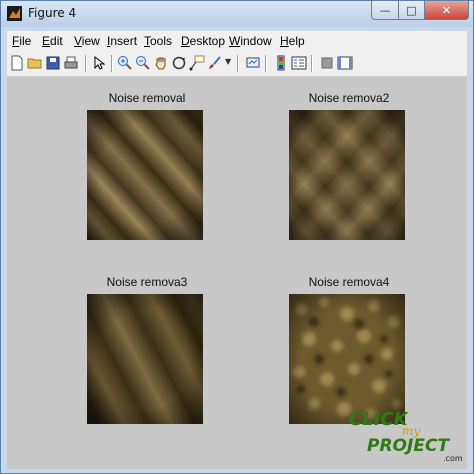 This screenshot has width=474, height=474. I want to click on plot-title-1: Noise removal, so click(147, 98).